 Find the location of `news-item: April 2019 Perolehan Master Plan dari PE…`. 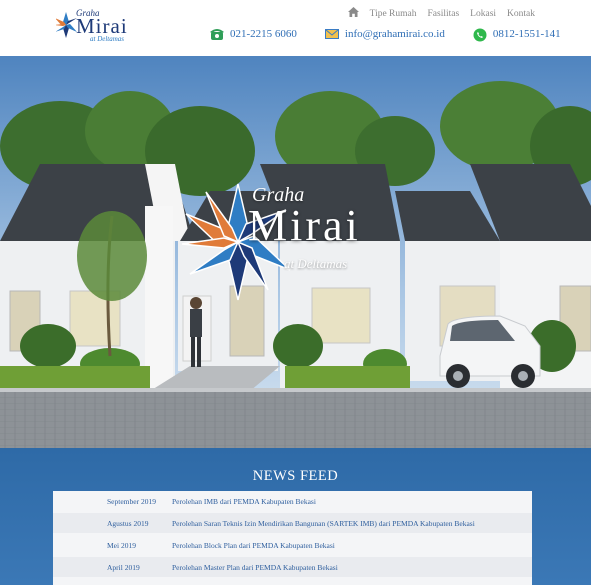

news-item: April 2019 Perolehan Master Plan dari PE… is located at coordinates (292, 567).